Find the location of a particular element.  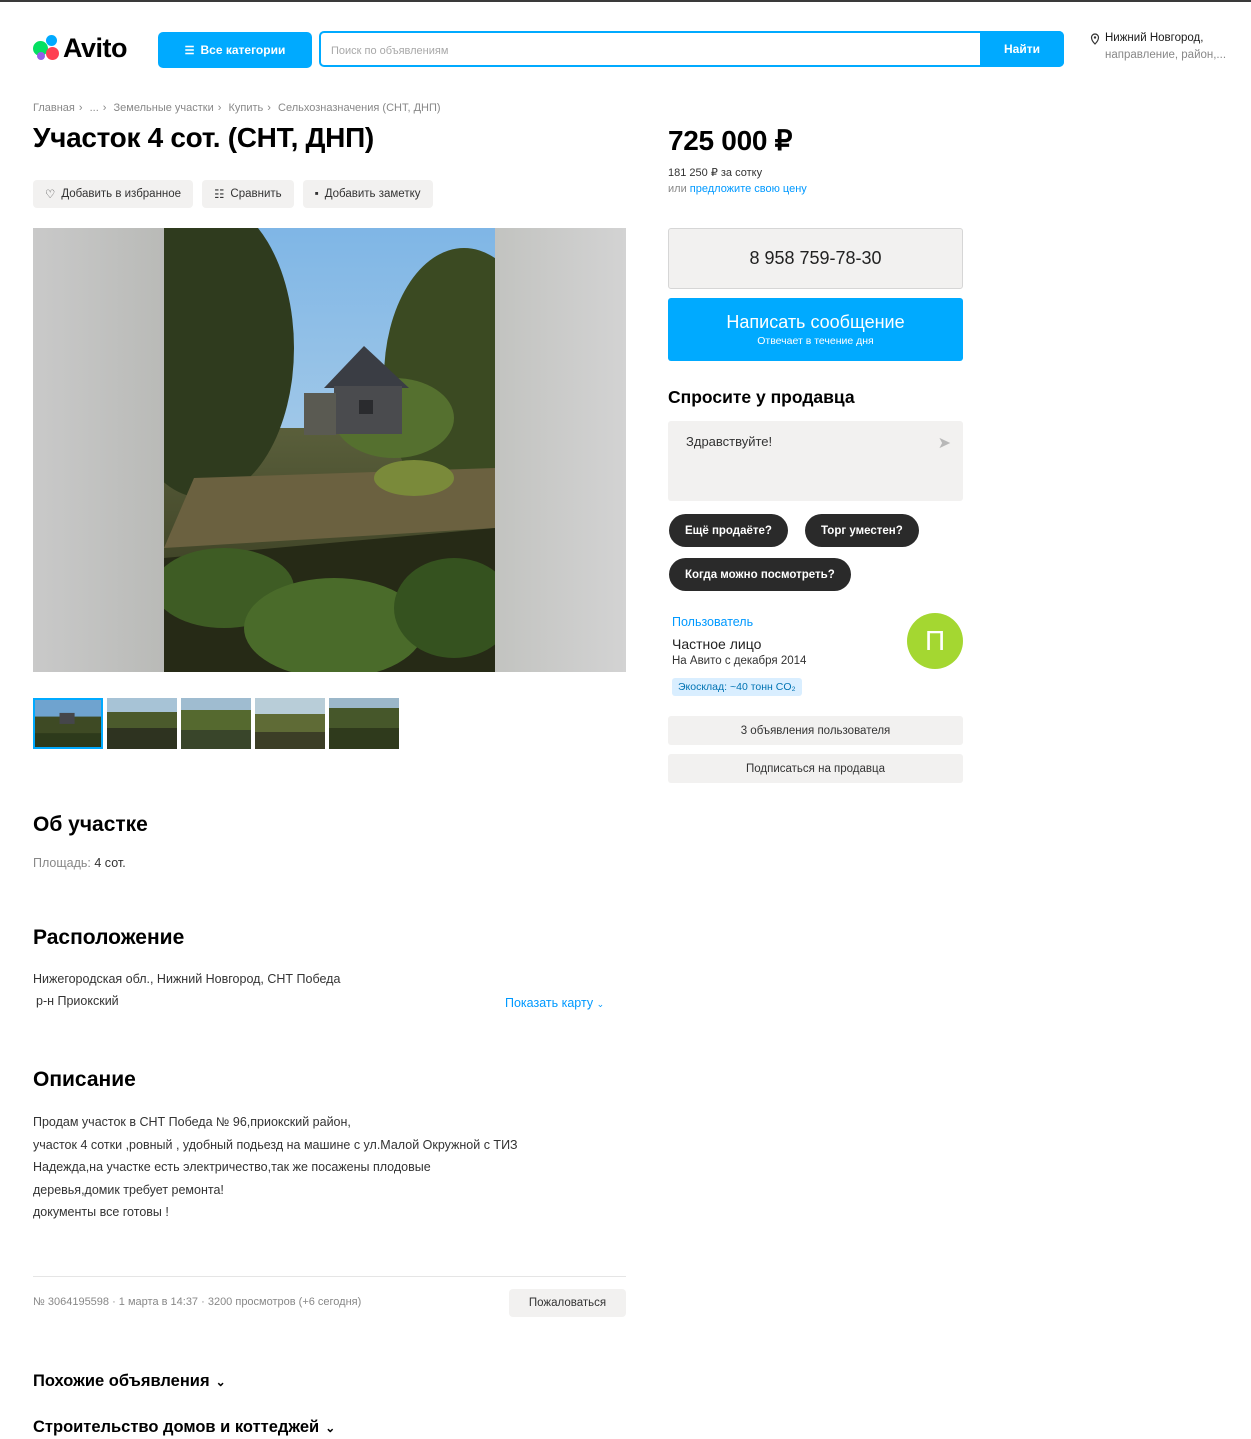

area-param: Площадь: 4 сот. is located at coordinates (79, 863).